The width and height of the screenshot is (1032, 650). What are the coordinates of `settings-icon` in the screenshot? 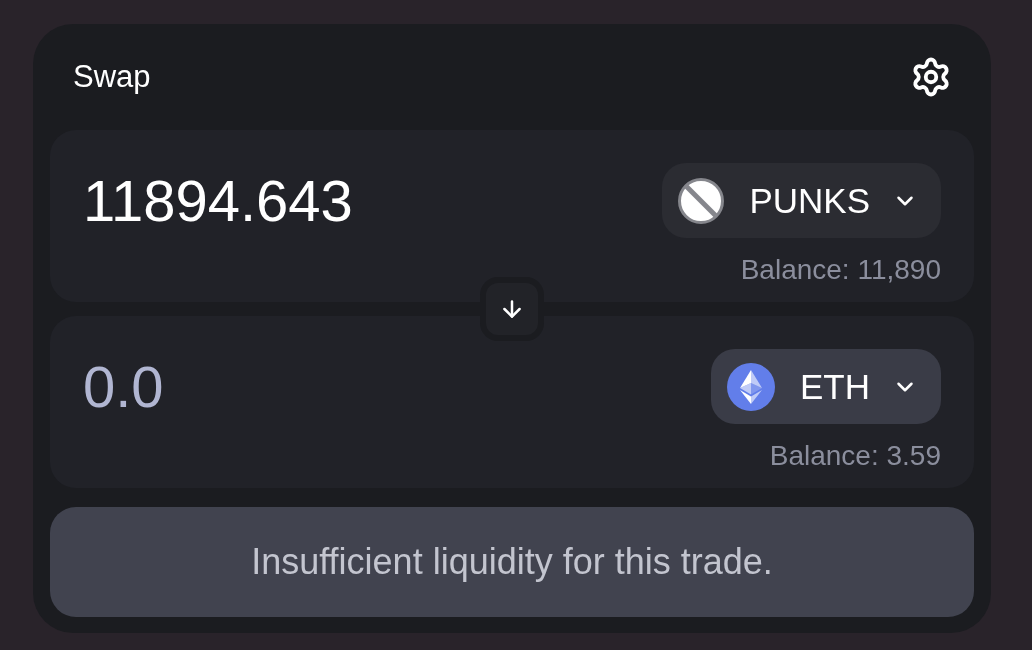 It's located at (931, 77).